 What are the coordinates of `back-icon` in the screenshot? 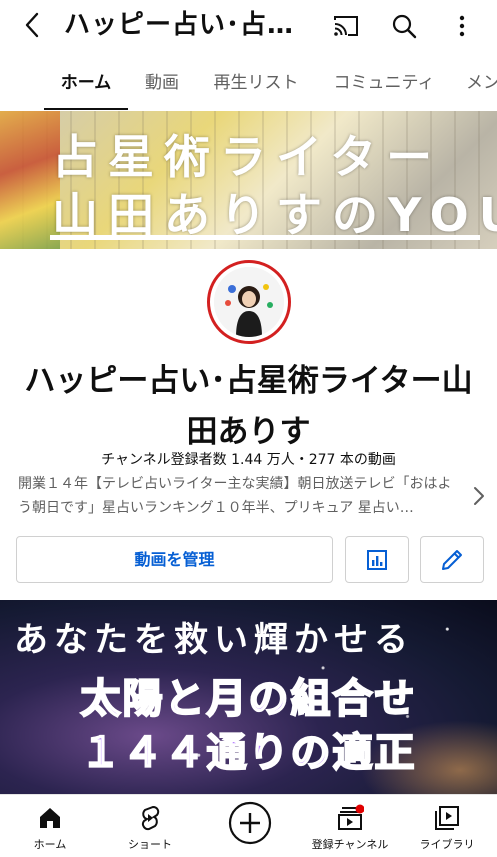 It's located at (33, 25).